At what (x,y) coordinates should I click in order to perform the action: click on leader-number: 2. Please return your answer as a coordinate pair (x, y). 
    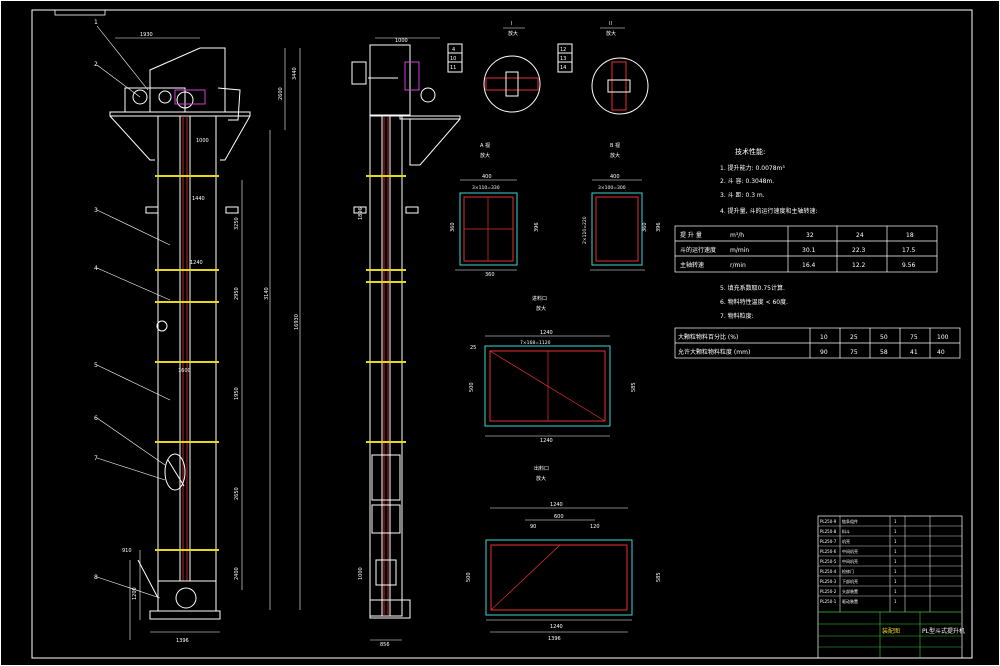
    Looking at the image, I should click on (96, 64).